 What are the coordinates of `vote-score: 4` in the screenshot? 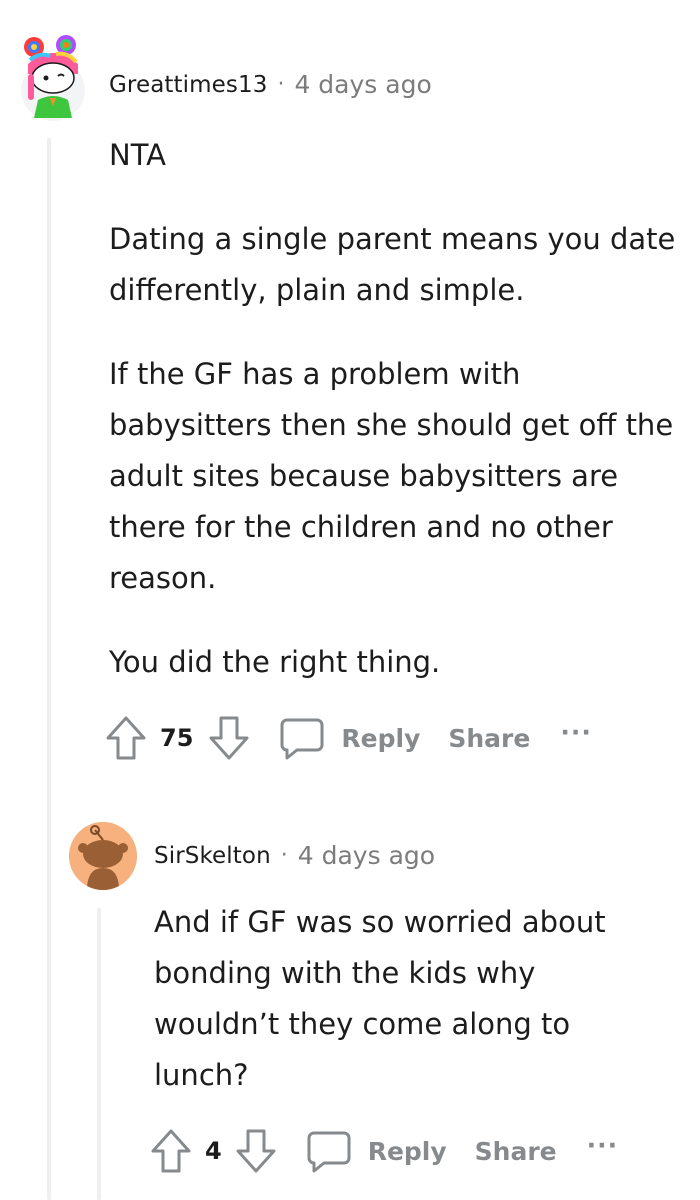 It's located at (213, 1151).